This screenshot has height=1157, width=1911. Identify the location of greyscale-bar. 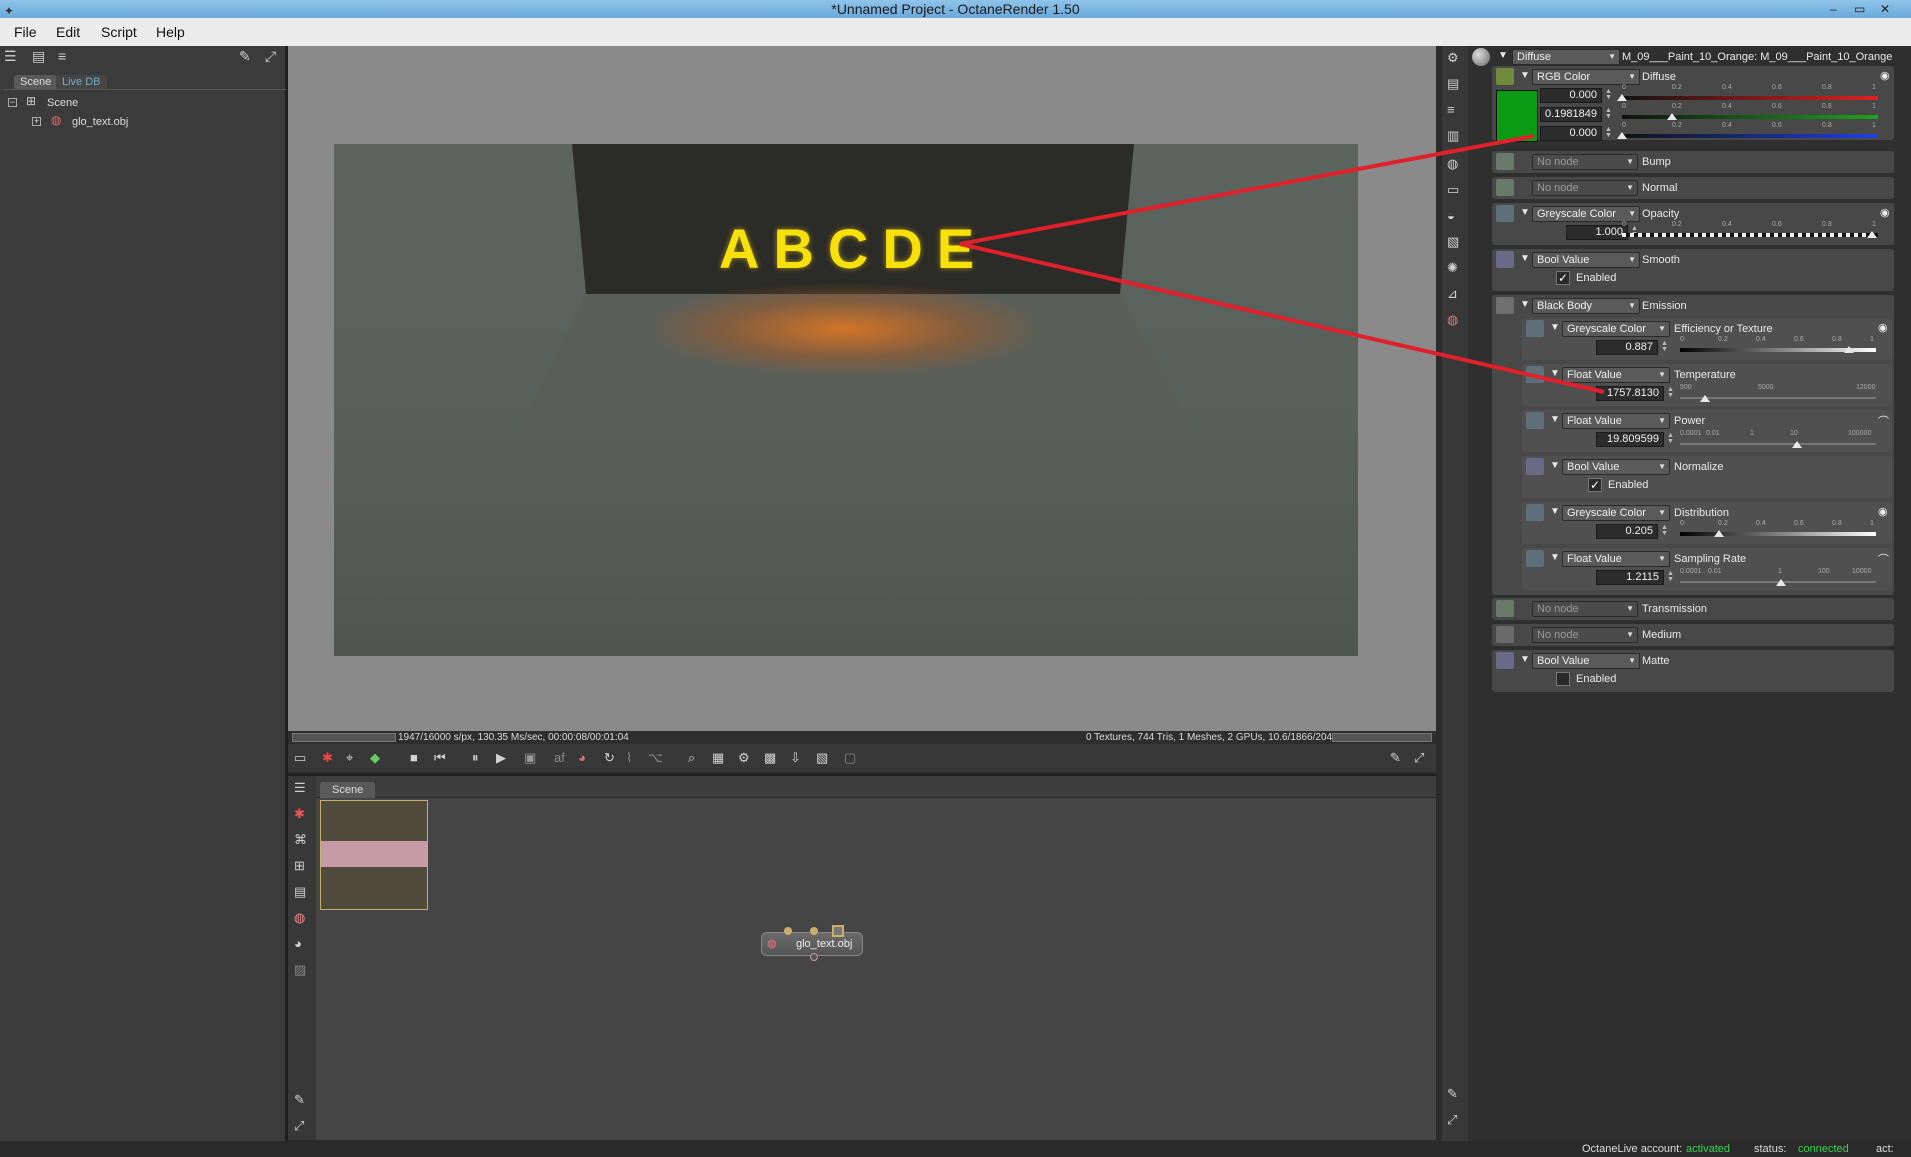
(1778, 534).